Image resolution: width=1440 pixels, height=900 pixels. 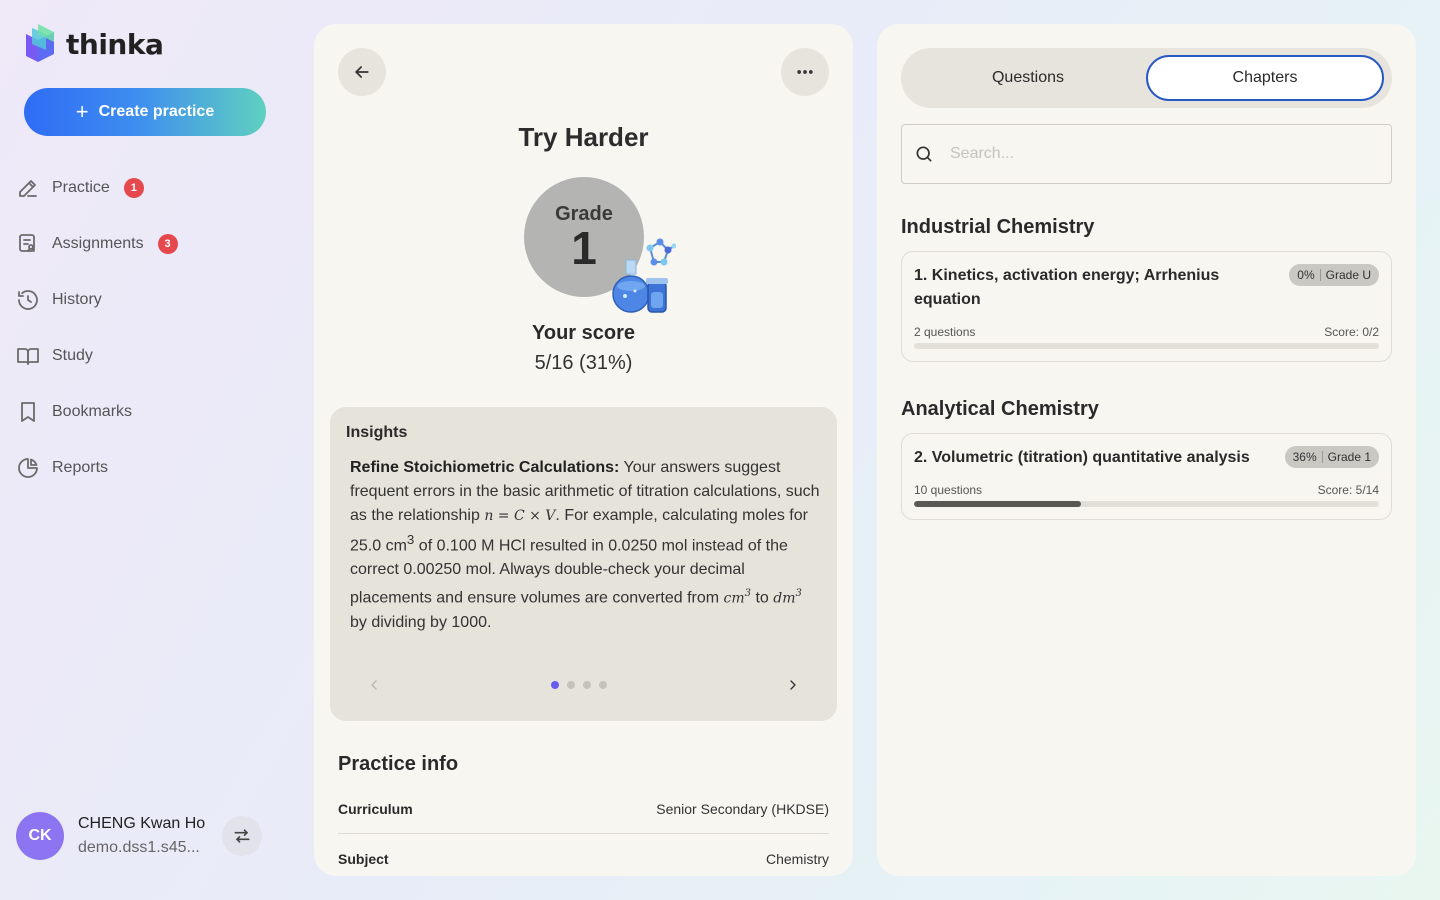 What do you see at coordinates (583, 333) in the screenshot?
I see `score-label: Your score` at bounding box center [583, 333].